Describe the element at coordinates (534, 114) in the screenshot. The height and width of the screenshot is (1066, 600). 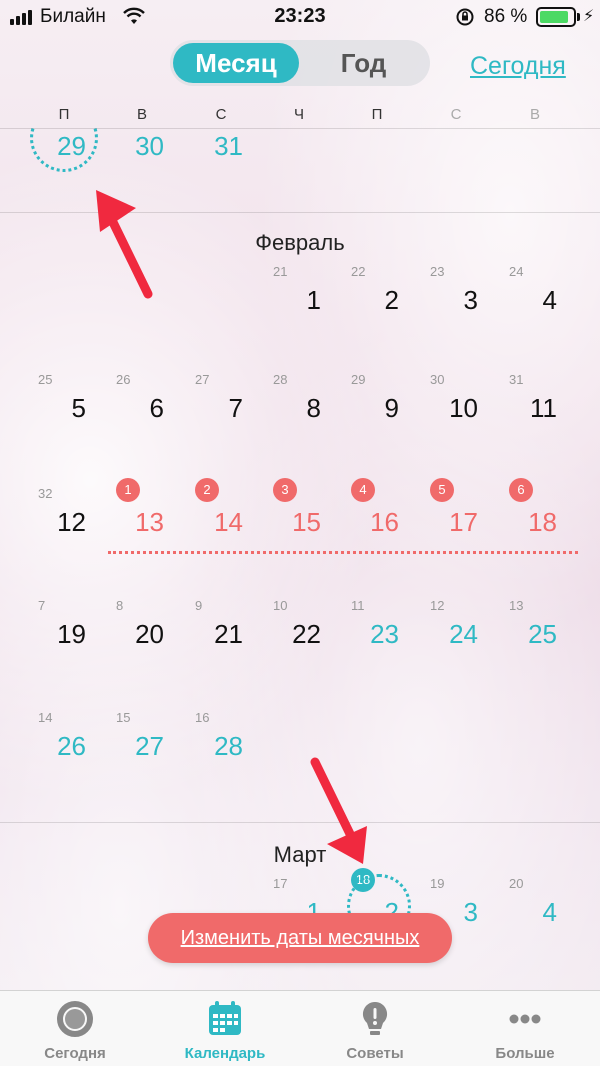
I see `weekday-label: В` at that location.